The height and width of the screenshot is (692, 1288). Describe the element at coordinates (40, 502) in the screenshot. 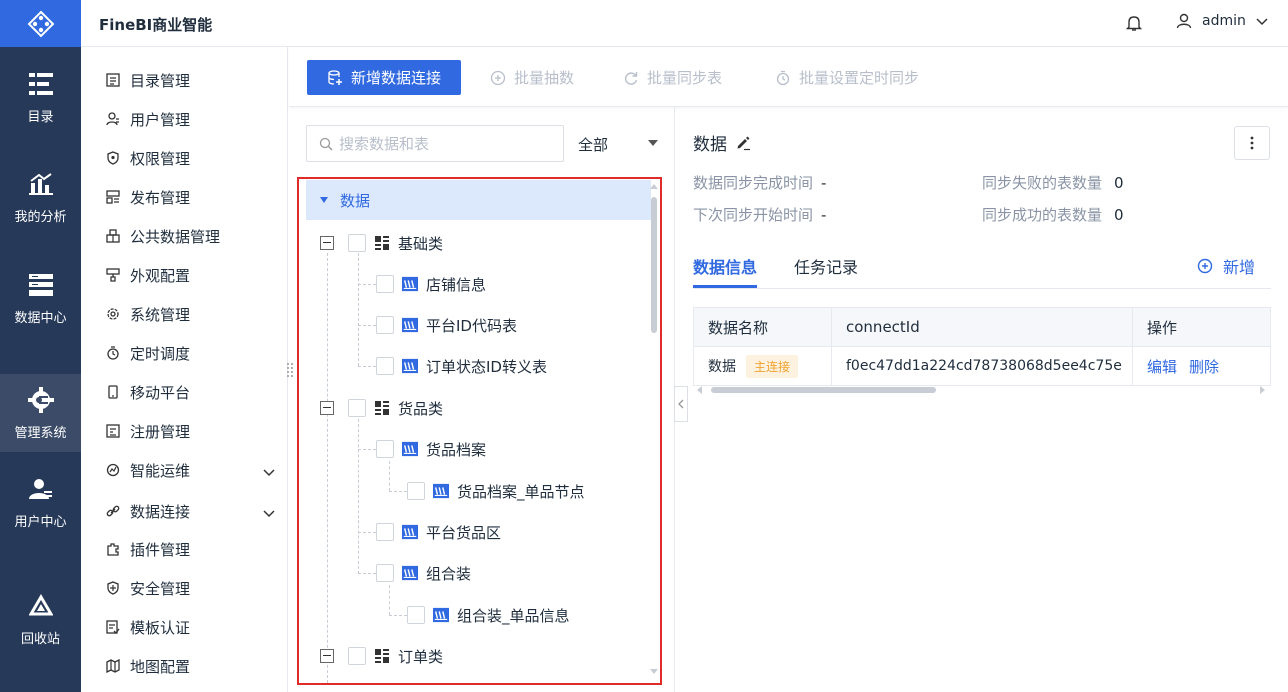

I see `rail-item-user-center: 用户中心` at that location.